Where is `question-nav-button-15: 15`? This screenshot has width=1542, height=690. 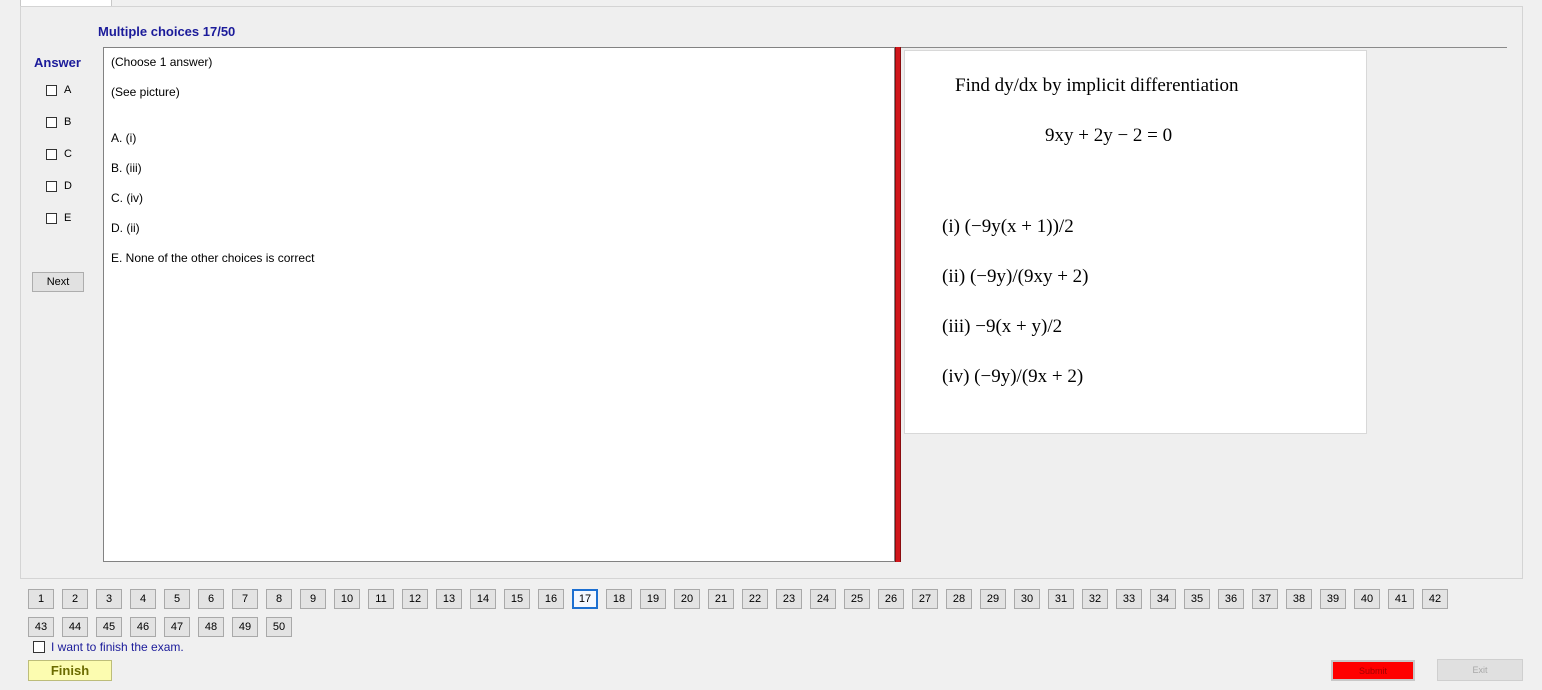 question-nav-button-15: 15 is located at coordinates (517, 599).